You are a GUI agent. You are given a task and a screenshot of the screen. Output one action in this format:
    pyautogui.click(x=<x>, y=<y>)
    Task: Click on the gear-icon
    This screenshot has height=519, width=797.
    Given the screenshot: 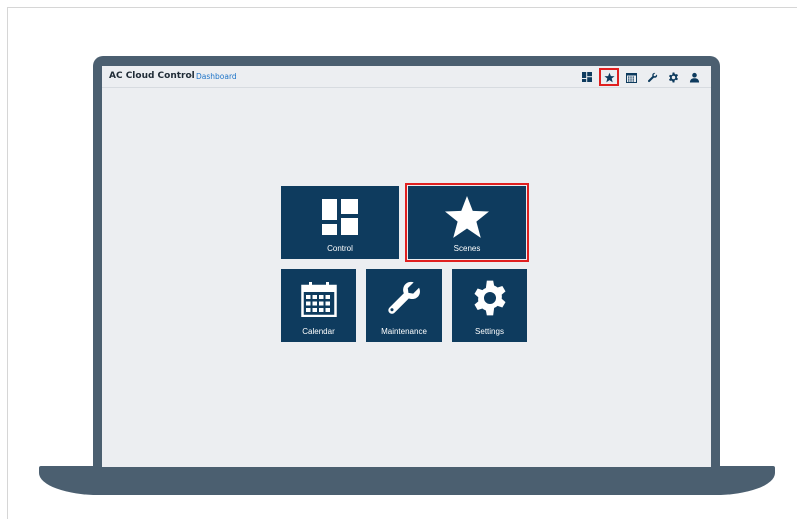 What is the action you would take?
    pyautogui.click(x=489, y=298)
    